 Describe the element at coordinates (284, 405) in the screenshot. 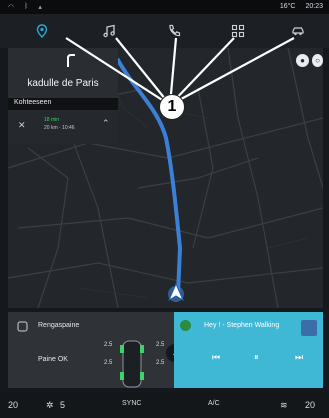

I see `seat-heat-icon: ≋` at that location.